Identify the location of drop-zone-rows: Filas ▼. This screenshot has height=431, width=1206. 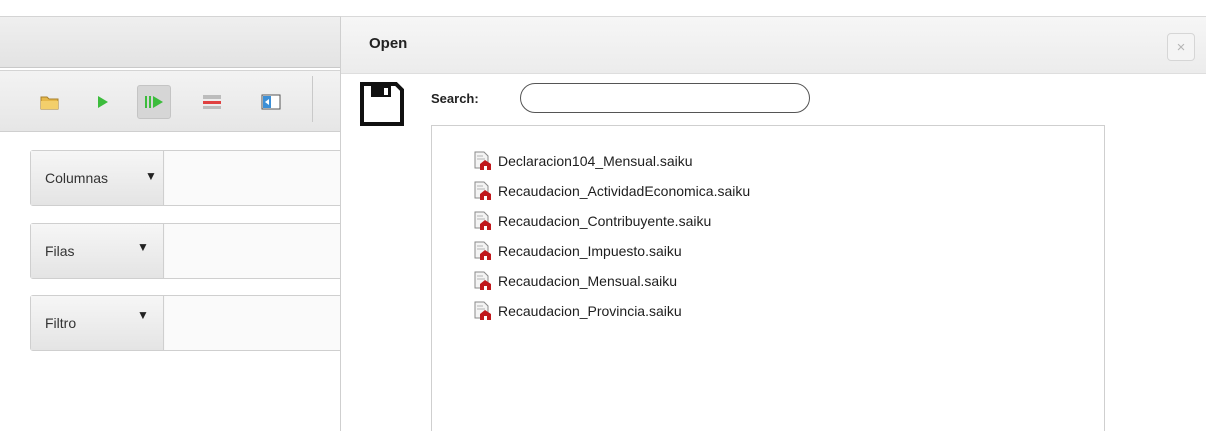
(196, 251).